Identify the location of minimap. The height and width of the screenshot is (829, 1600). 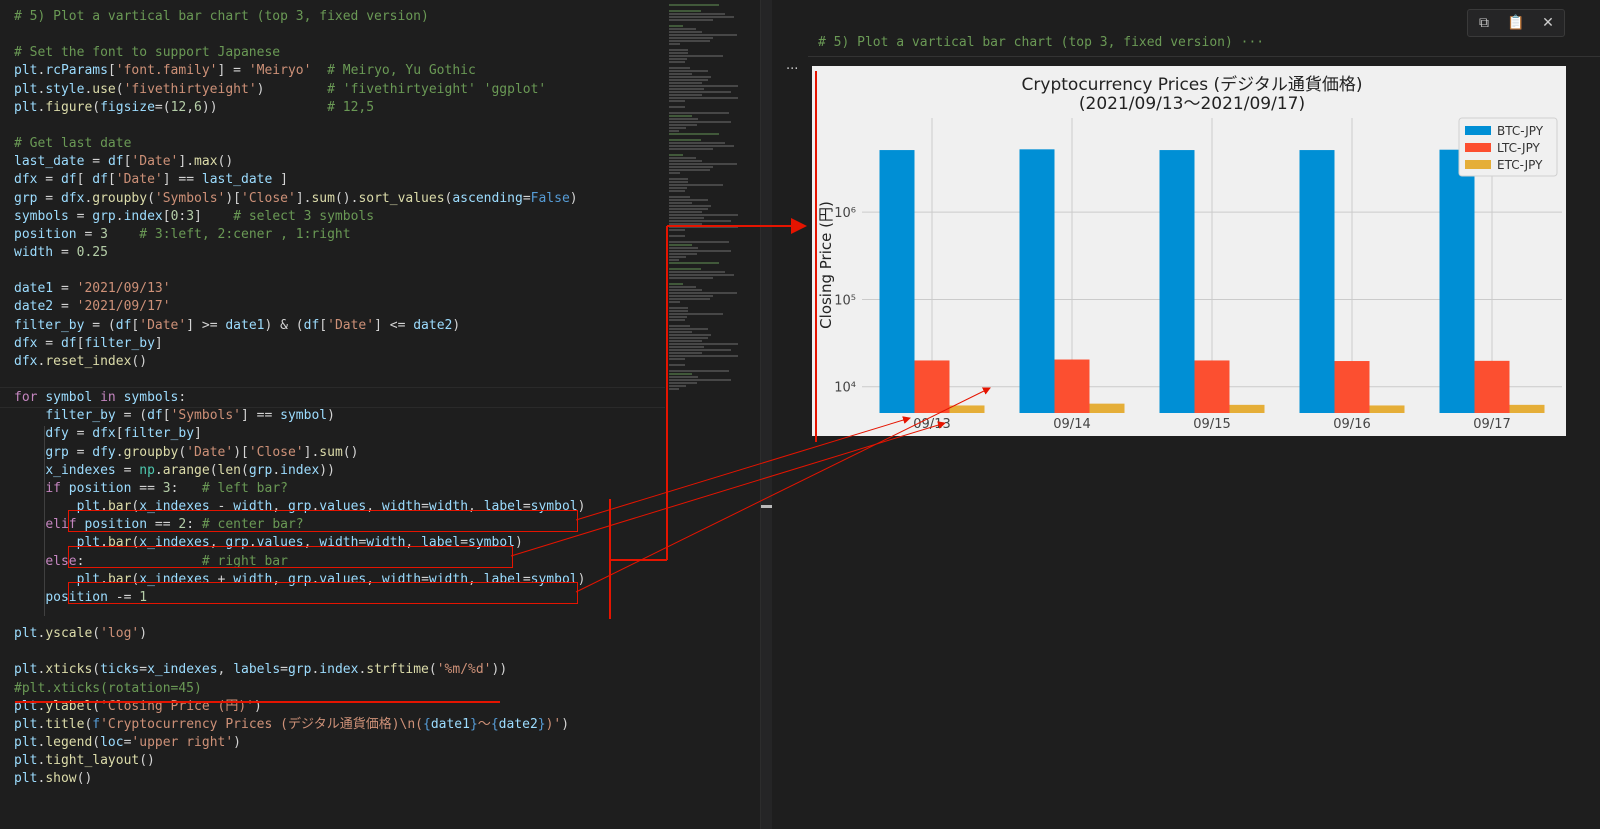
(712, 414).